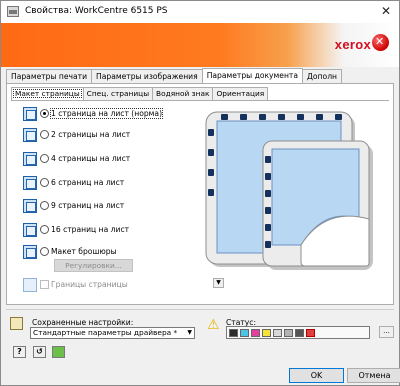 Image resolution: width=400 pixels, height=386 pixels. Describe the element at coordinates (44, 205) in the screenshot. I see `radio-9up` at that location.